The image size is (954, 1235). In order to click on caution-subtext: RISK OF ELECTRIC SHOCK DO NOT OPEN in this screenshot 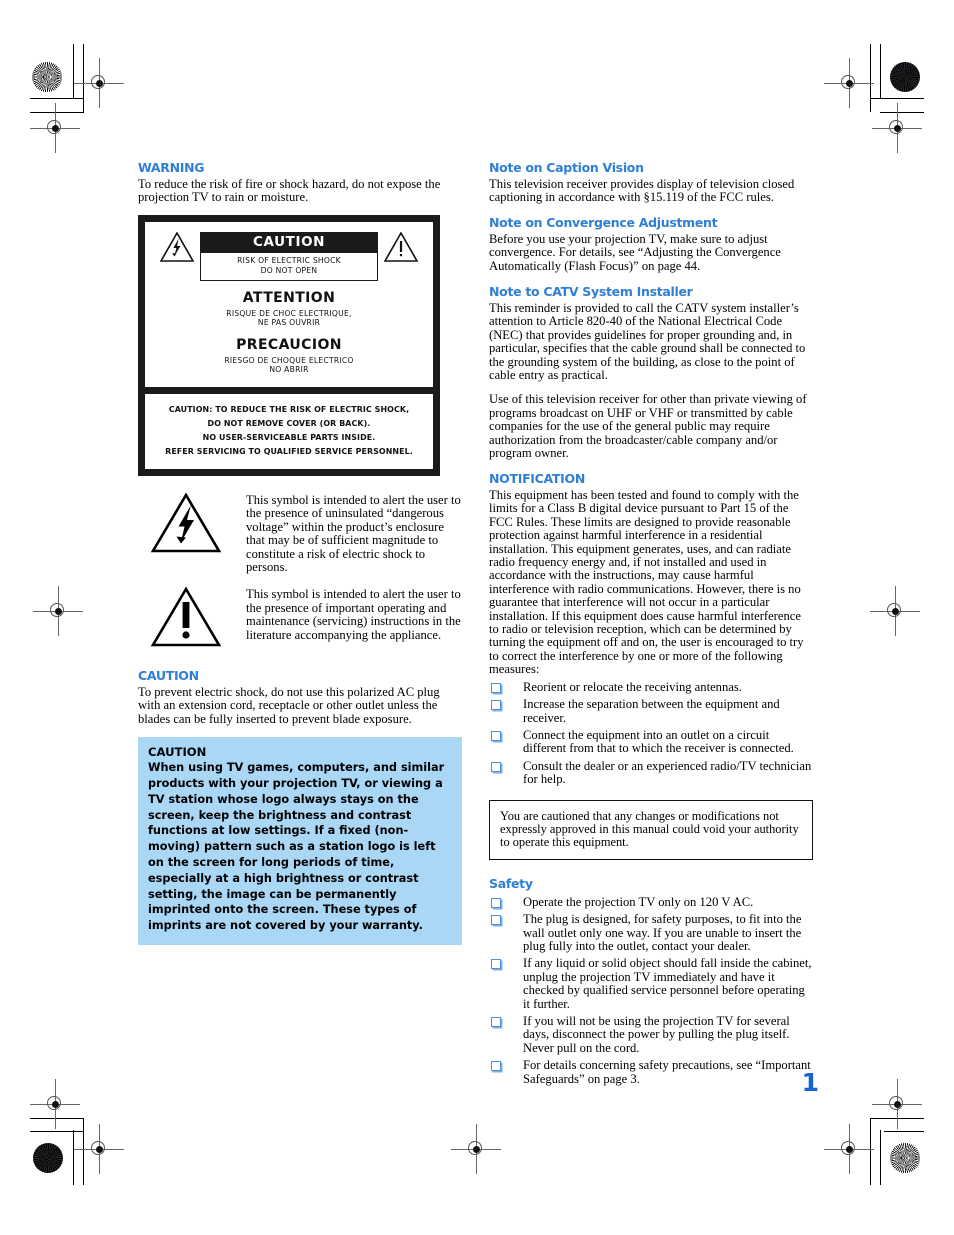, I will do `click(289, 267)`.